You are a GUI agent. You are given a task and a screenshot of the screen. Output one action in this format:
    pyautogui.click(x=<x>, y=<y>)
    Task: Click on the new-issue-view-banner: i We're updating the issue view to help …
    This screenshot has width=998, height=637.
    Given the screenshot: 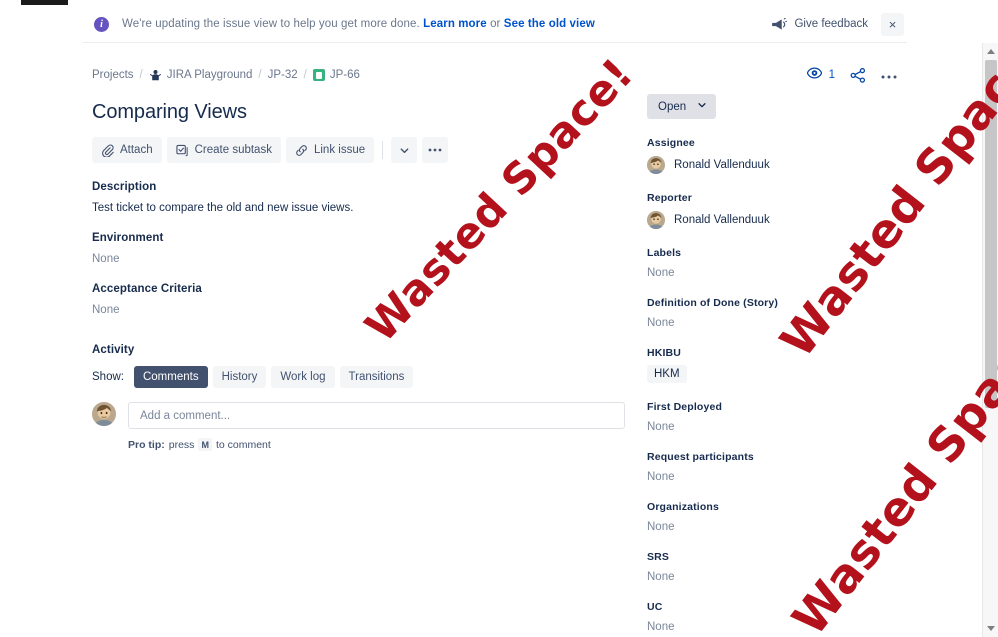 What is the action you would take?
    pyautogui.click(x=495, y=24)
    